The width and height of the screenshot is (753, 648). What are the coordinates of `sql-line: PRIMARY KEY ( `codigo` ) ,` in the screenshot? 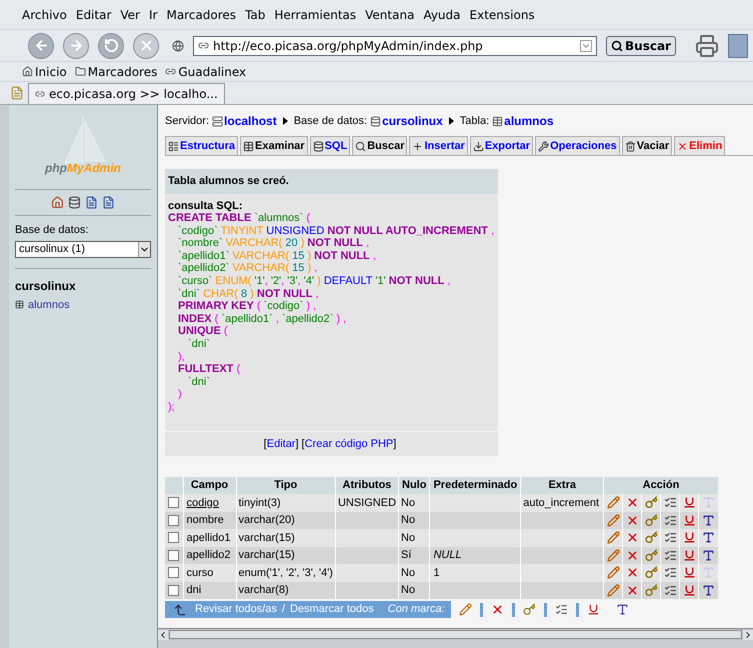 It's located at (247, 306).